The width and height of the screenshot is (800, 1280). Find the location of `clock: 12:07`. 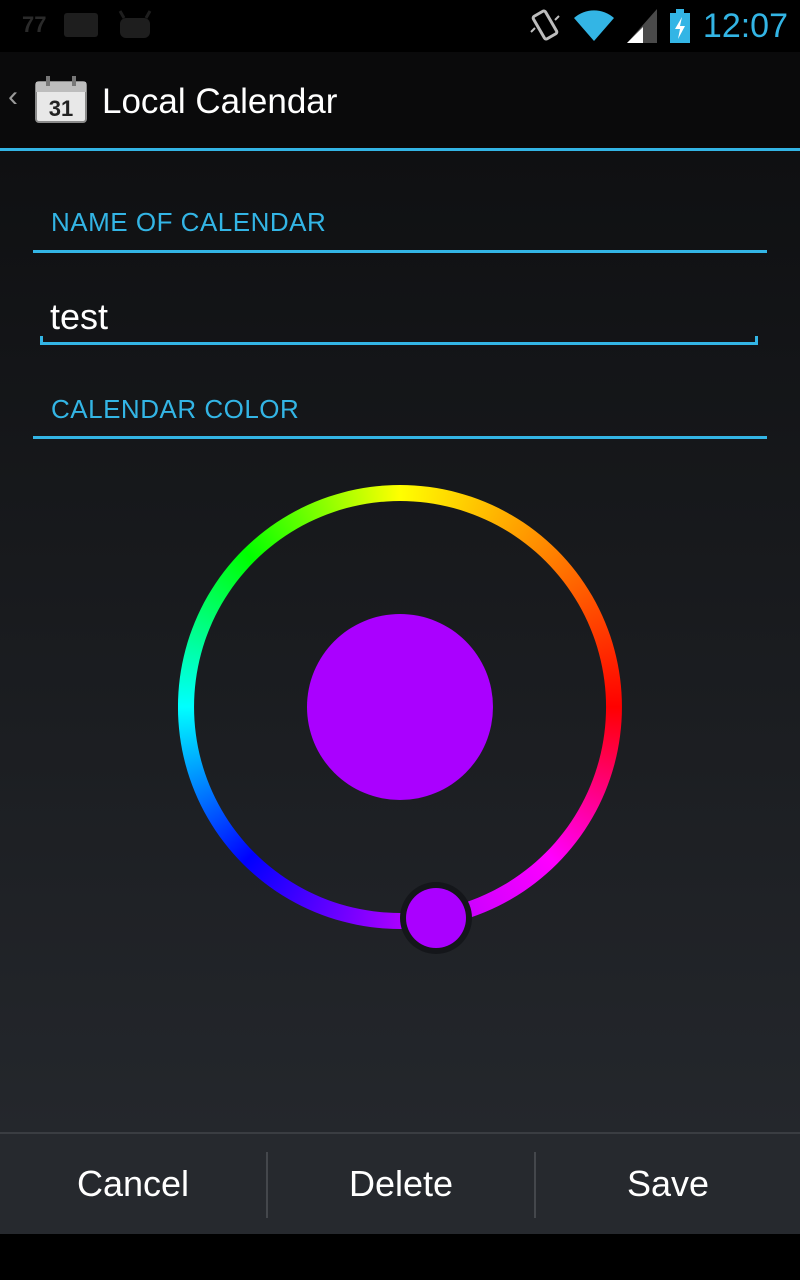

clock: 12:07 is located at coordinates (745, 25).